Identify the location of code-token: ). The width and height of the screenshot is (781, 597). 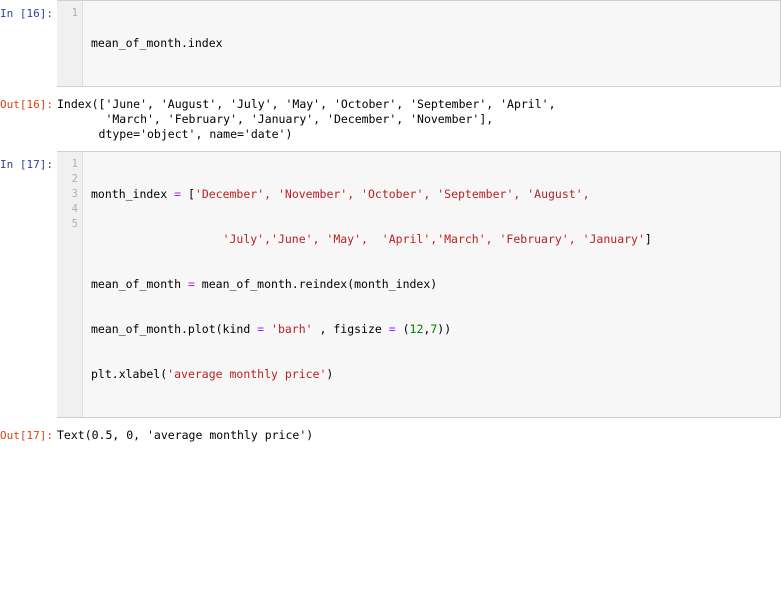
(330, 374).